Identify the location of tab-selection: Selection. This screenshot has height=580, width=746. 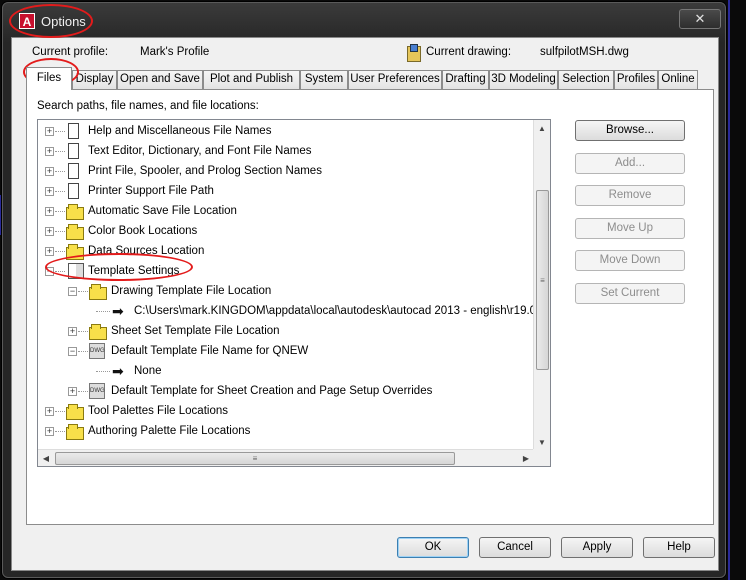
(586, 79).